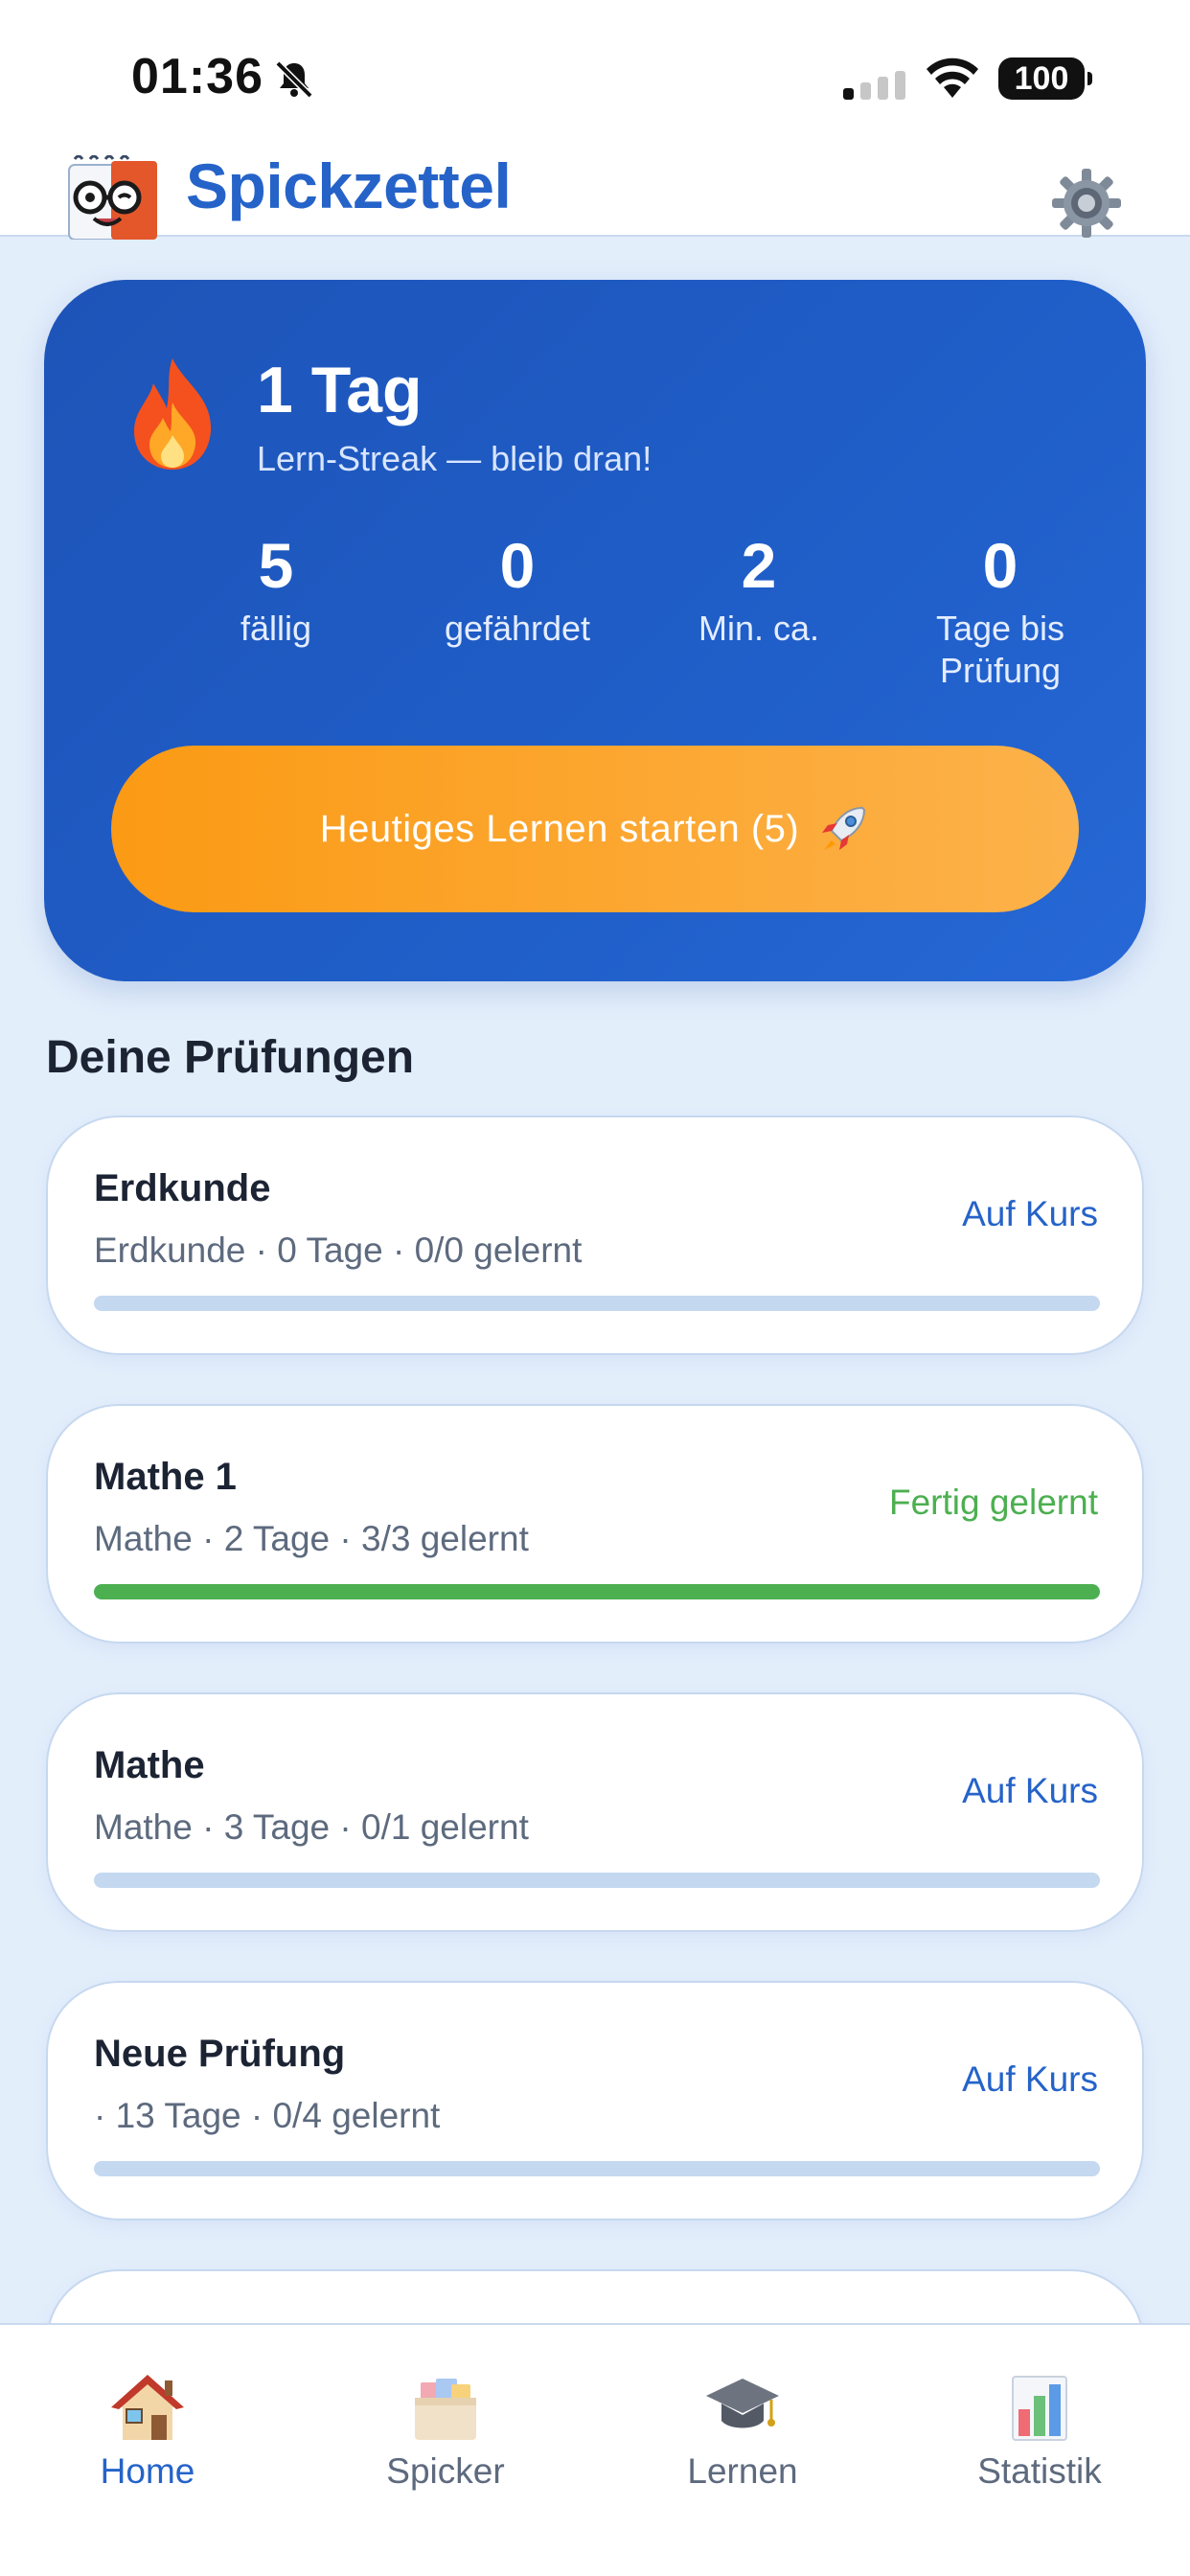 This screenshot has height=2576, width=1190. What do you see at coordinates (220, 2054) in the screenshot?
I see `exam-name: Neue Prüfung` at bounding box center [220, 2054].